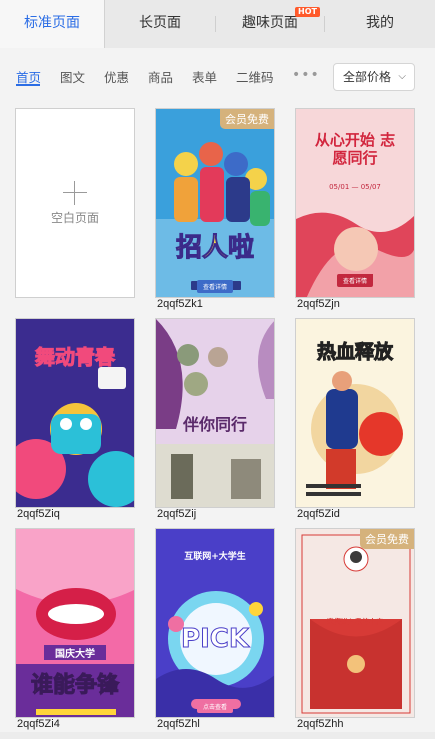  What do you see at coordinates (215, 706) in the screenshot?
I see `poster-button: 点击查看` at bounding box center [215, 706].